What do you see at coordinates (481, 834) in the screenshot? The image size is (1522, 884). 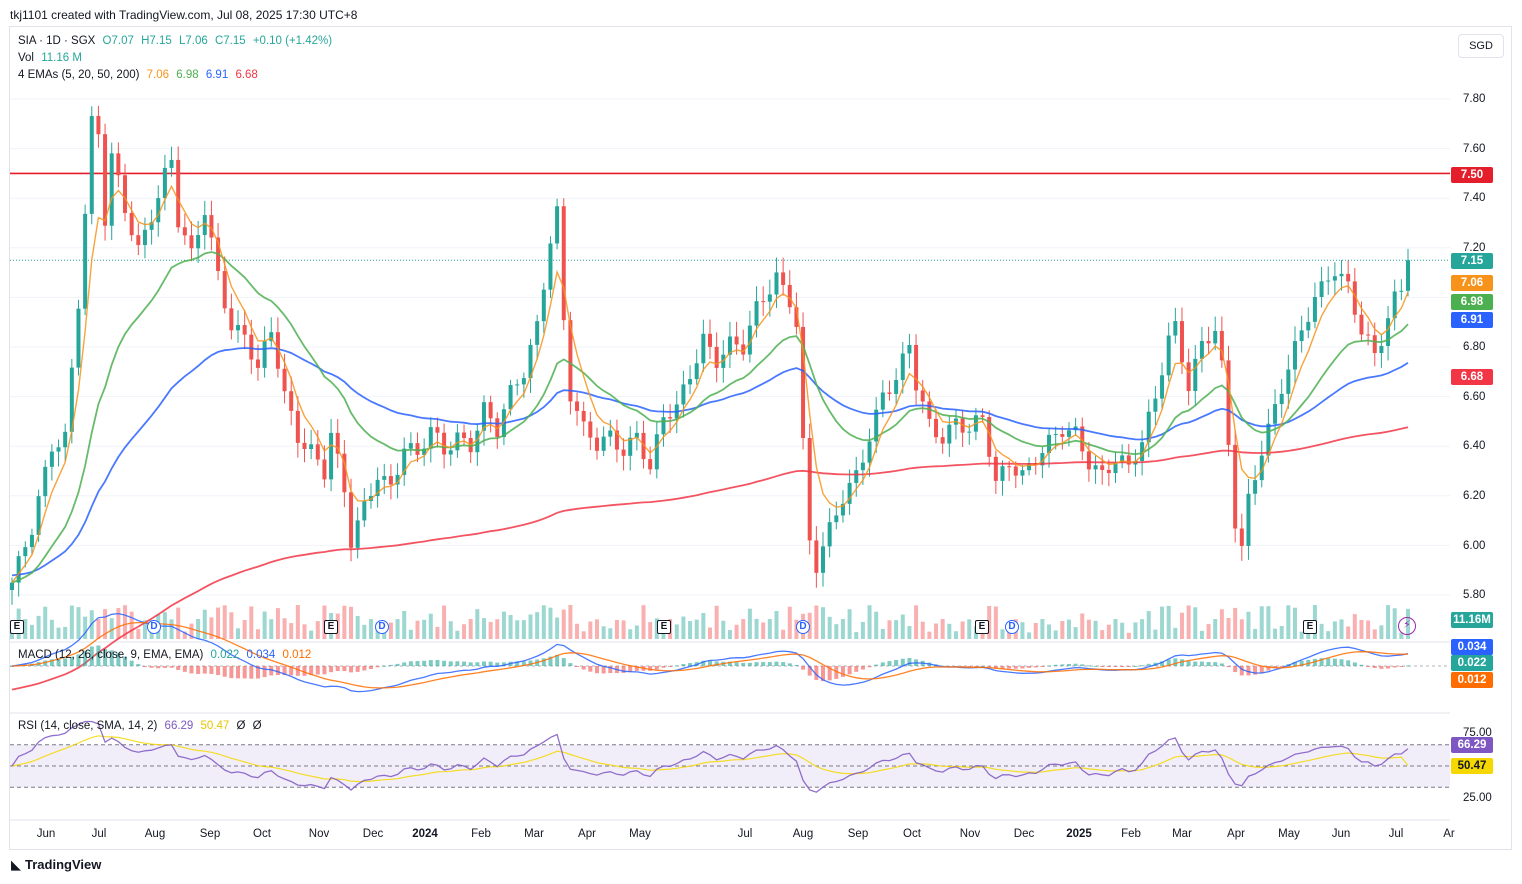 I see `x-tick: Feb` at bounding box center [481, 834].